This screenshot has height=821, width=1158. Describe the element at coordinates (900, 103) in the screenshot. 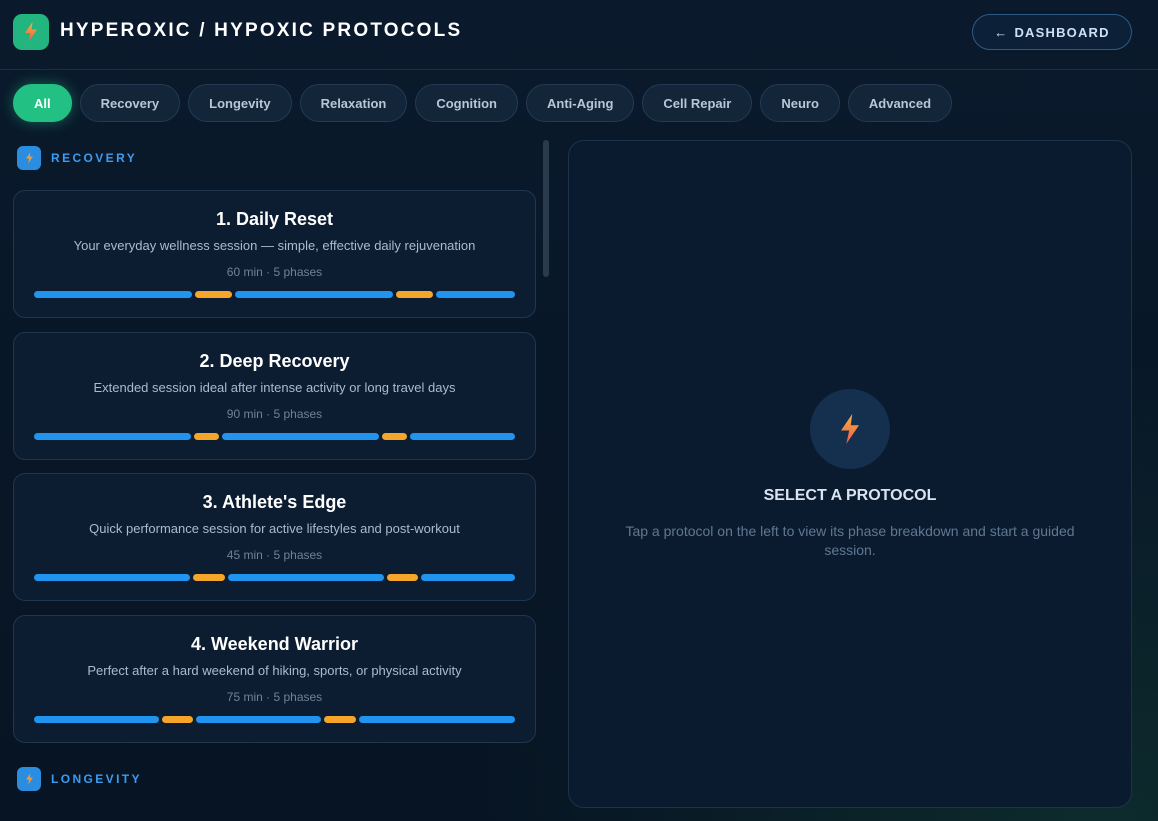

I see `filter-chip-advanced: Advanced` at that location.